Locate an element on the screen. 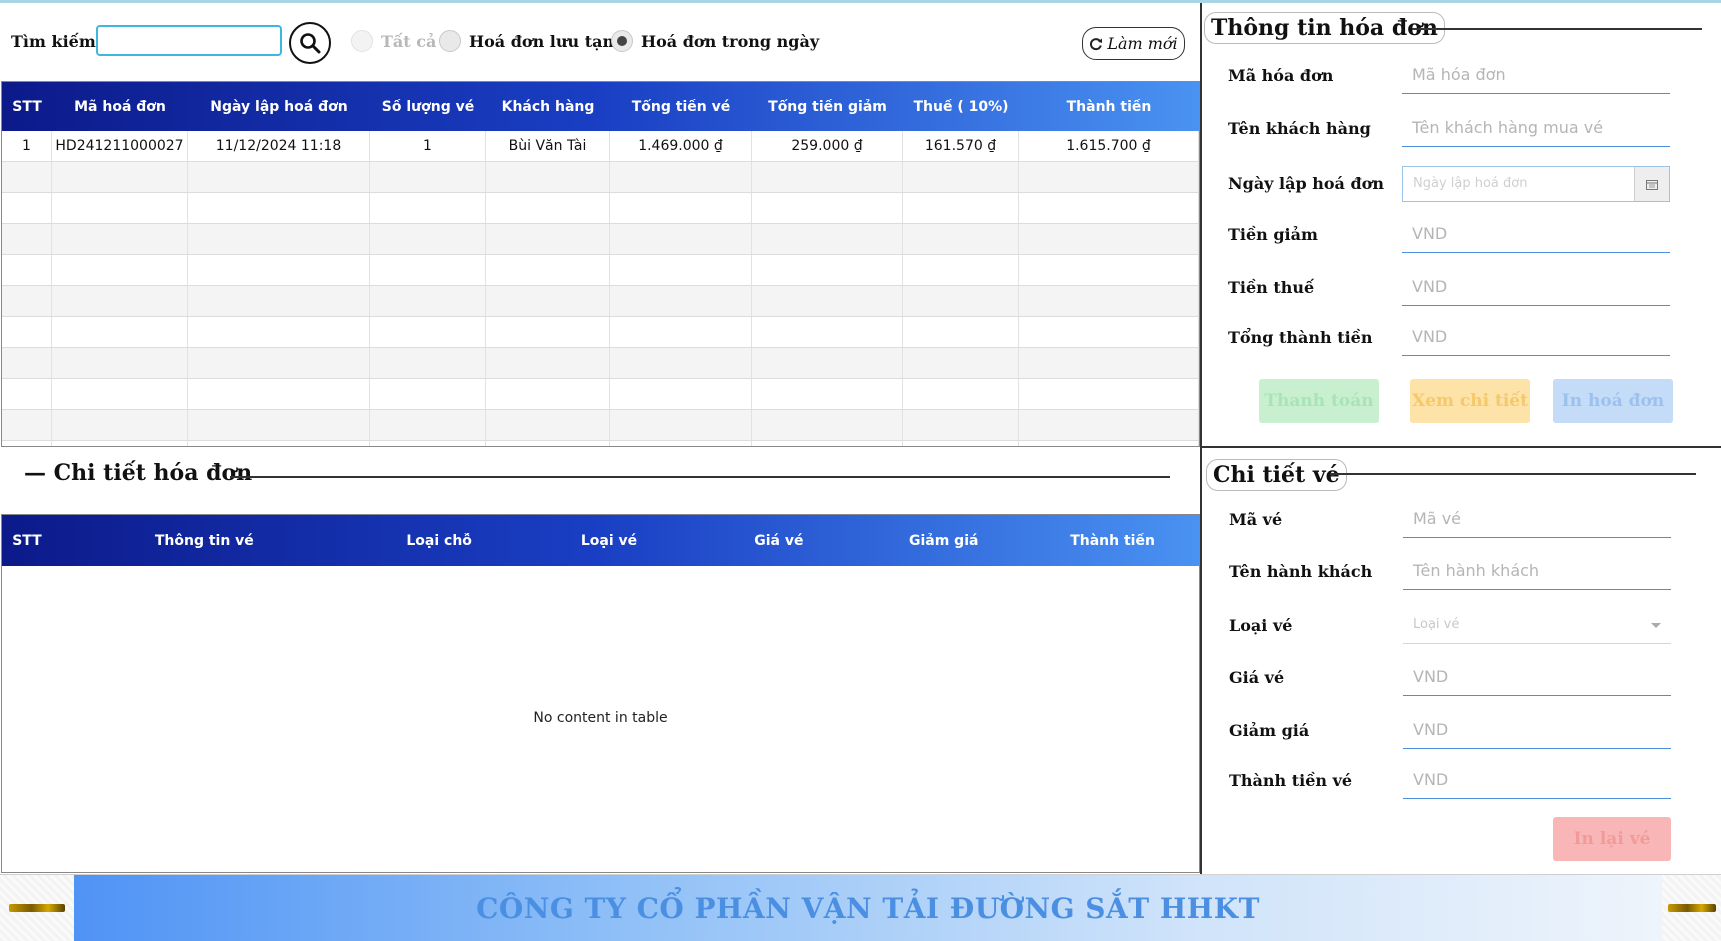 The width and height of the screenshot is (1721, 941). print-invoice-button: In hoá đơn is located at coordinates (1613, 401).